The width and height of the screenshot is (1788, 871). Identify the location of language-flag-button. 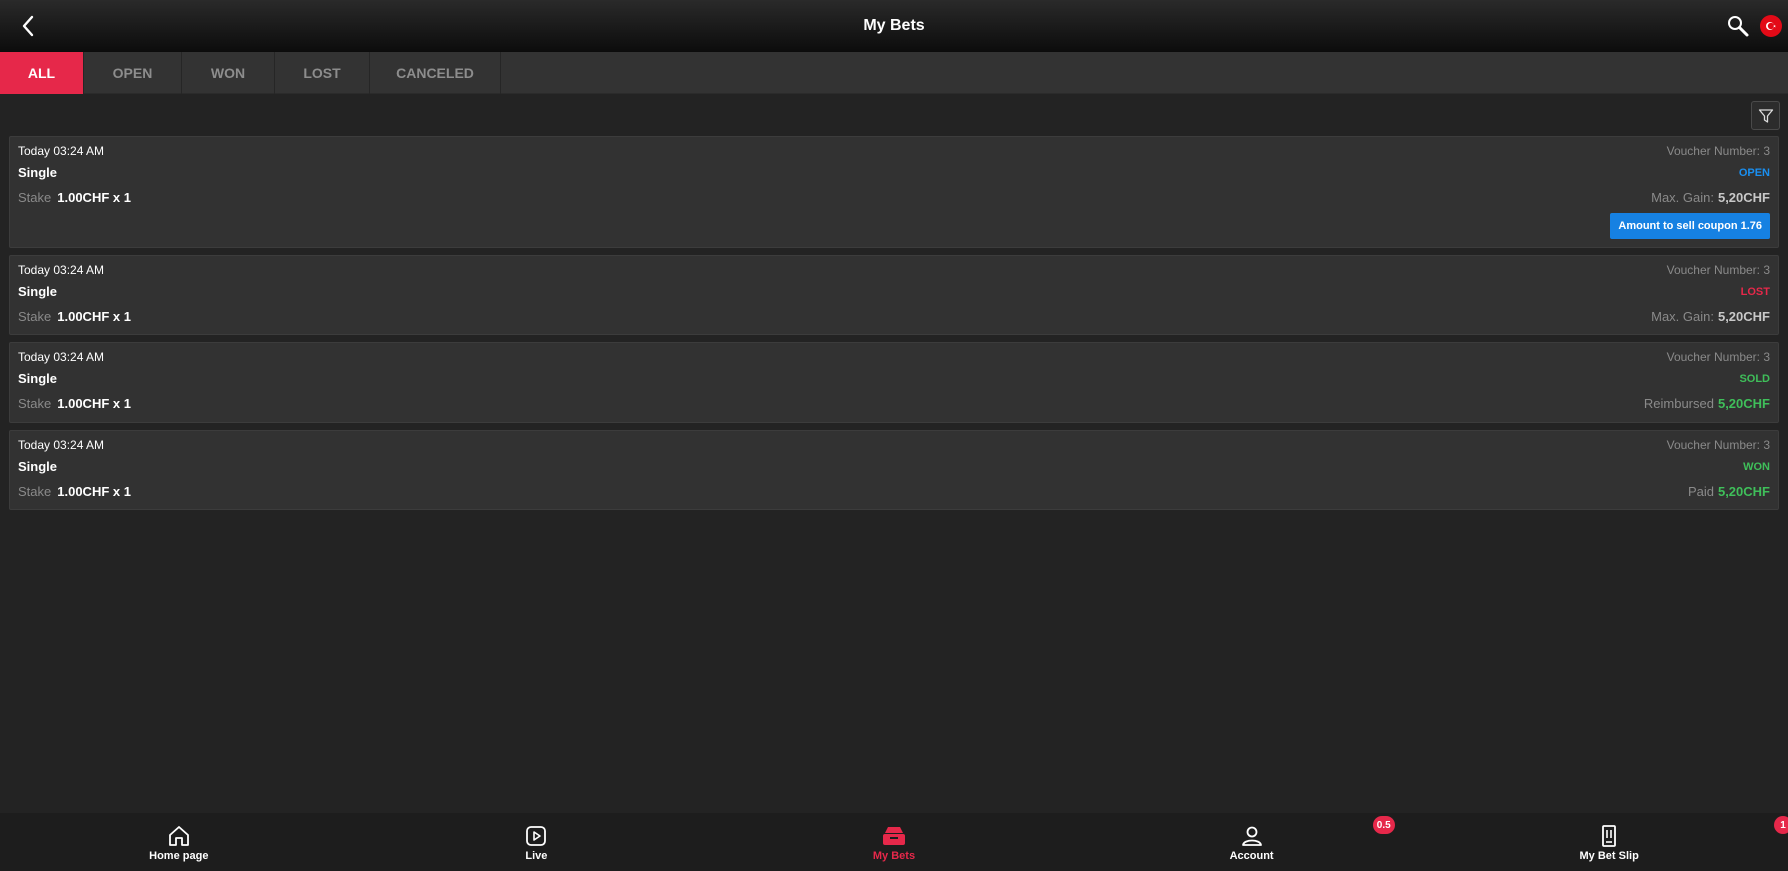
(1771, 26).